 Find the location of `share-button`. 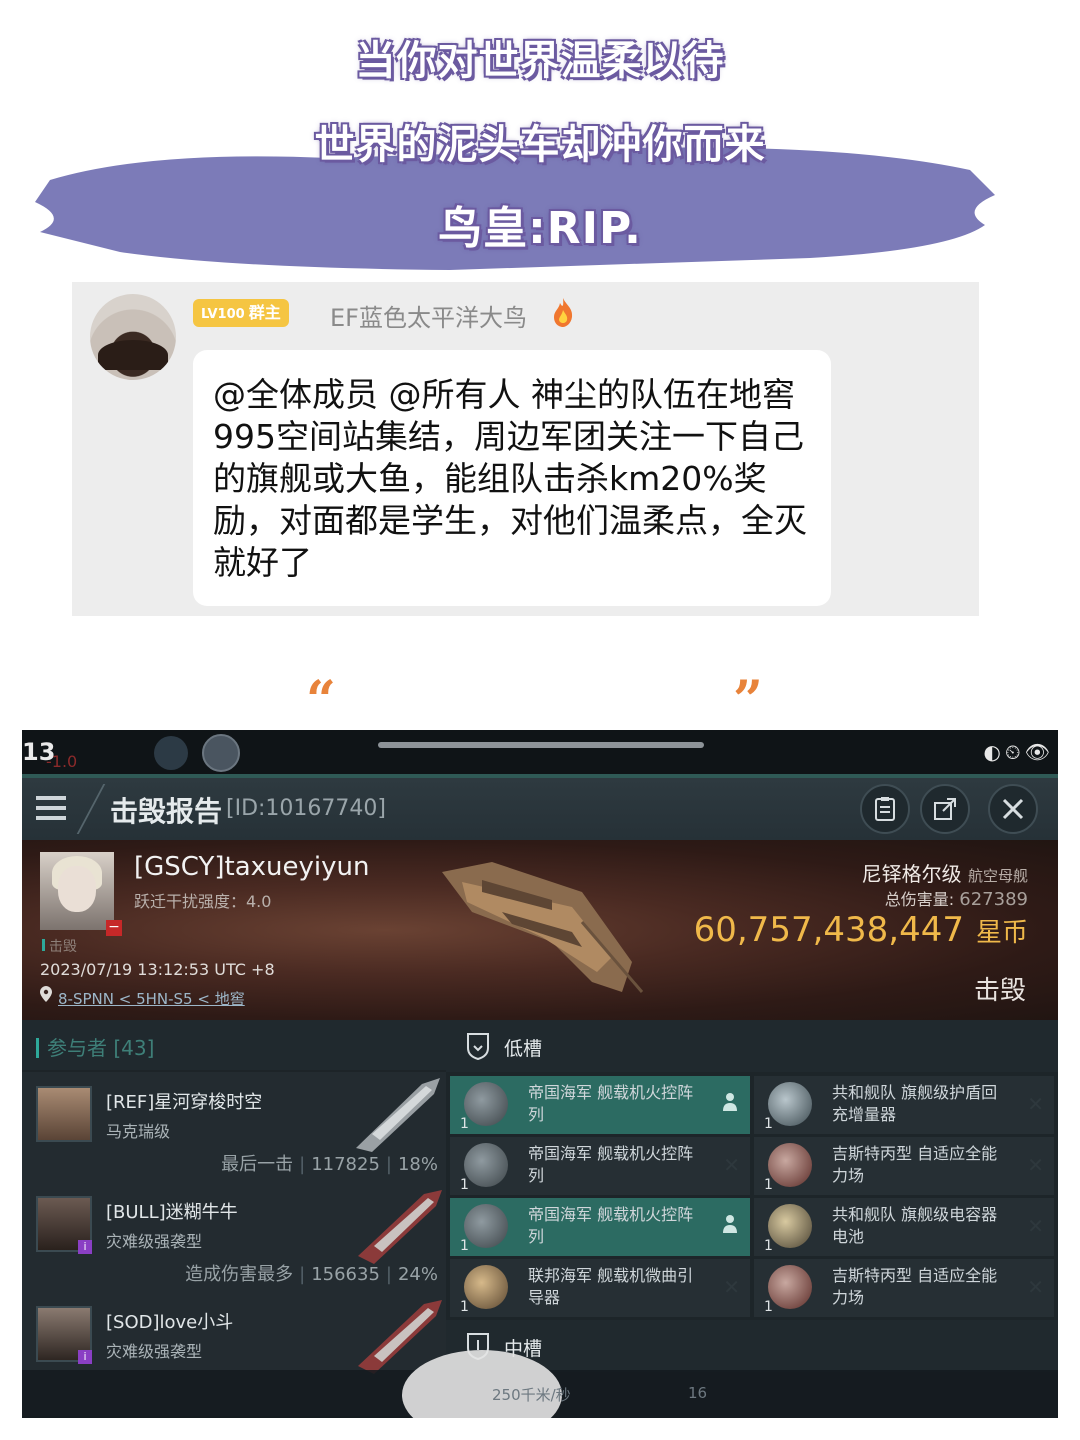

share-button is located at coordinates (945, 809).